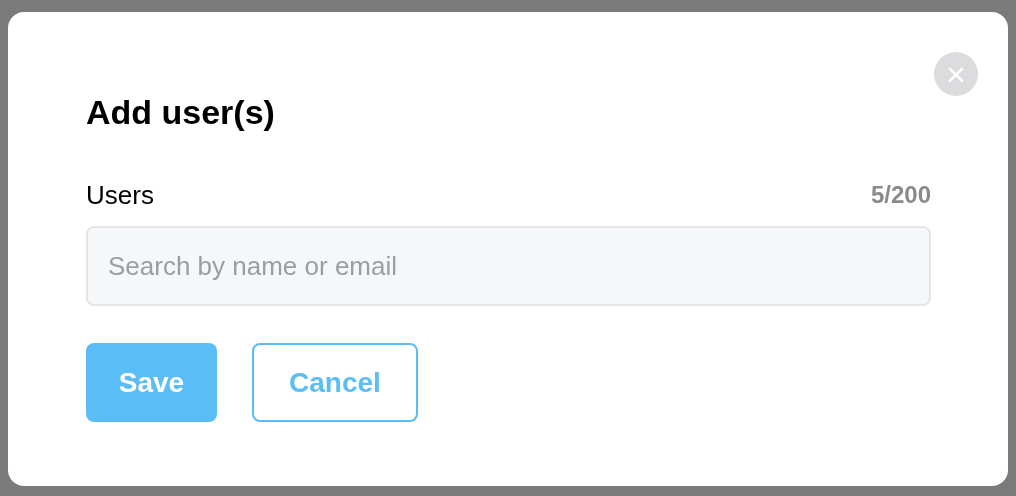  Describe the element at coordinates (120, 195) in the screenshot. I see `field-label: Users` at that location.